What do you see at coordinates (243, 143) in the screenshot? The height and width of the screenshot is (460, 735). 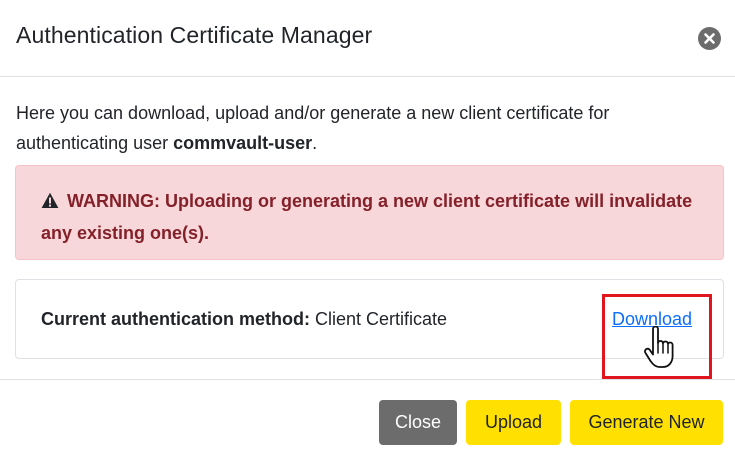 I see `username: commvault-user` at bounding box center [243, 143].